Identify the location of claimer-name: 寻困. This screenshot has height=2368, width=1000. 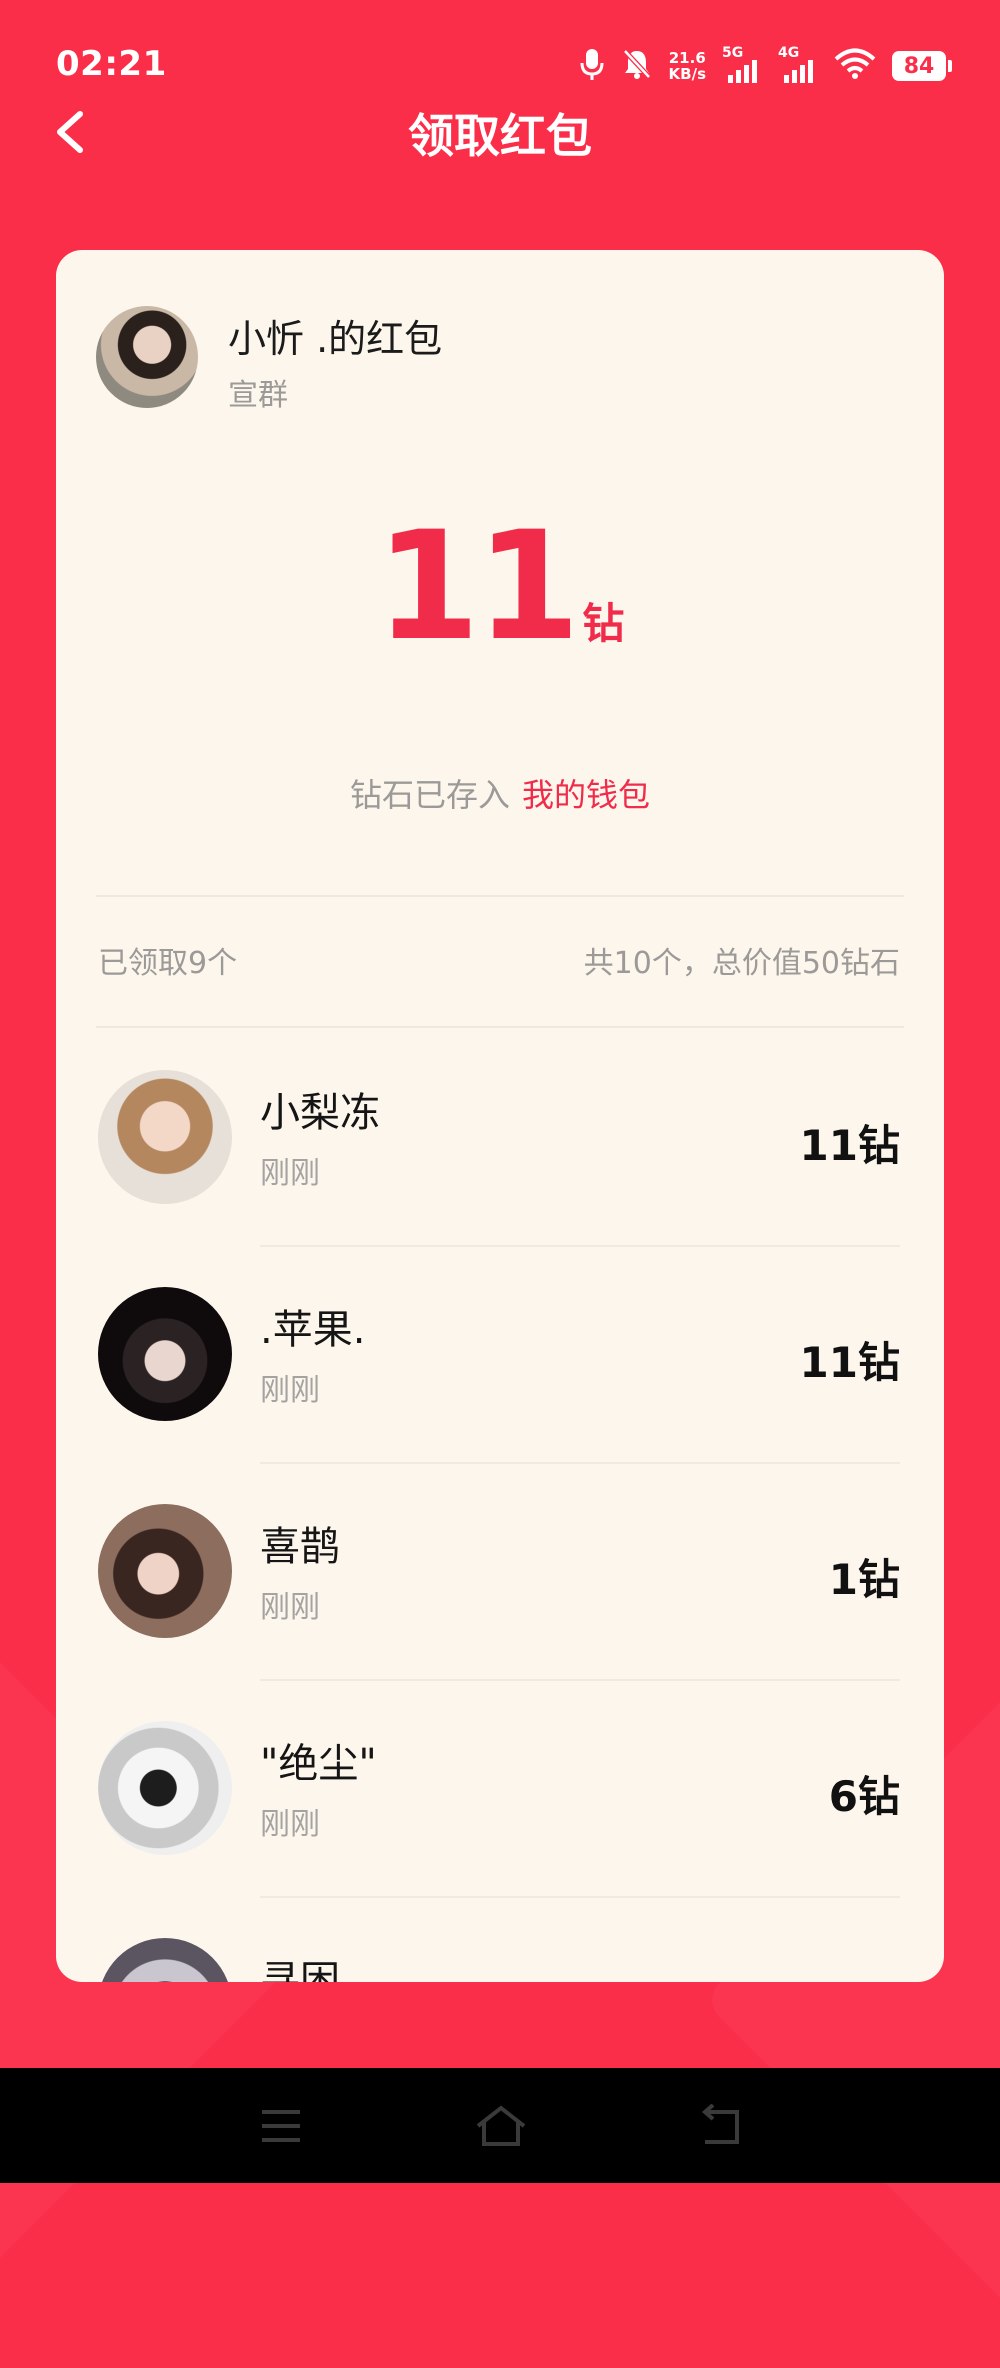
(300, 1970).